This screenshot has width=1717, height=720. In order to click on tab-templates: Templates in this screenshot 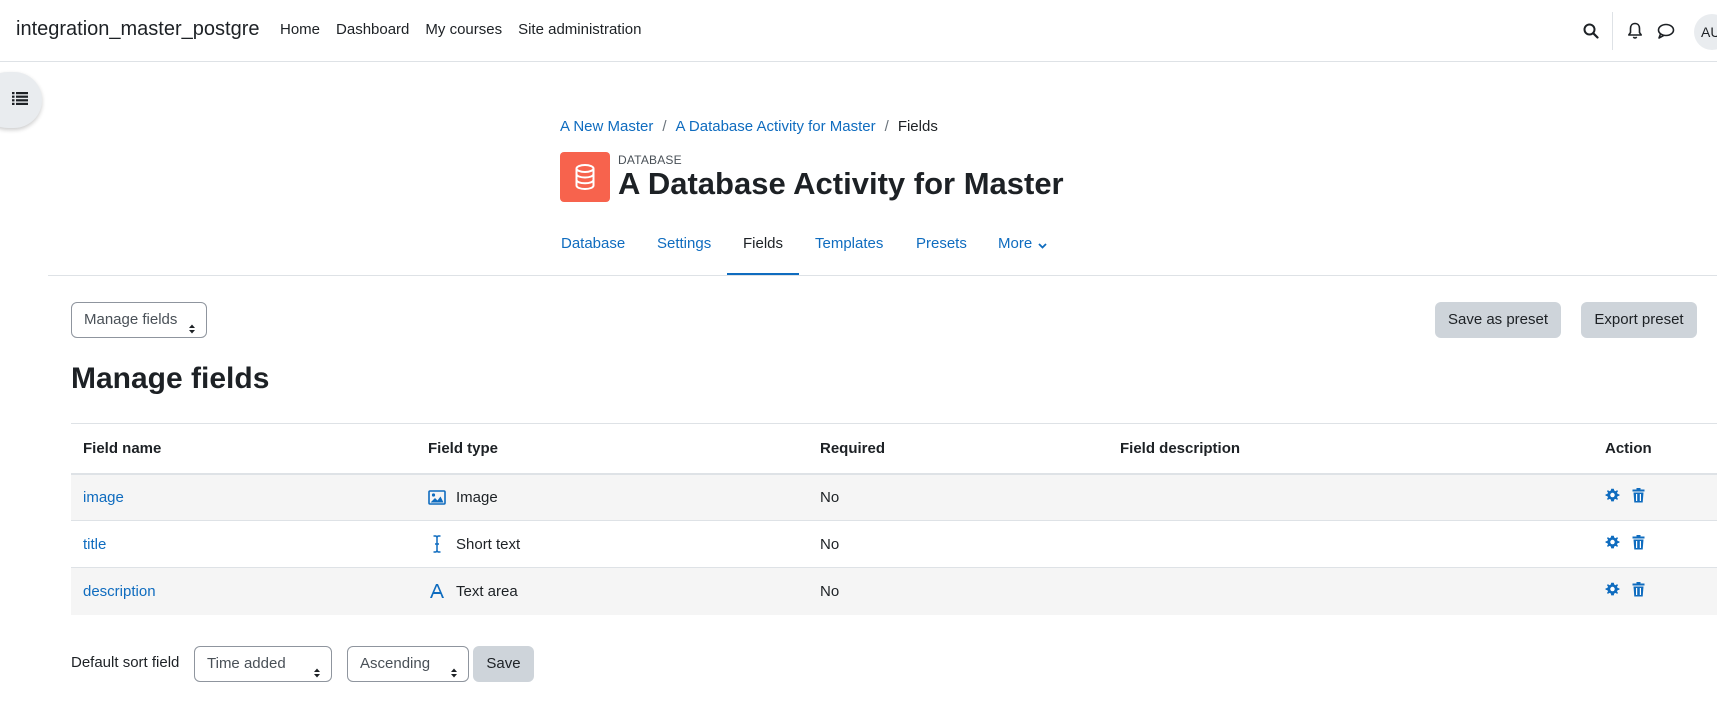, I will do `click(849, 243)`.